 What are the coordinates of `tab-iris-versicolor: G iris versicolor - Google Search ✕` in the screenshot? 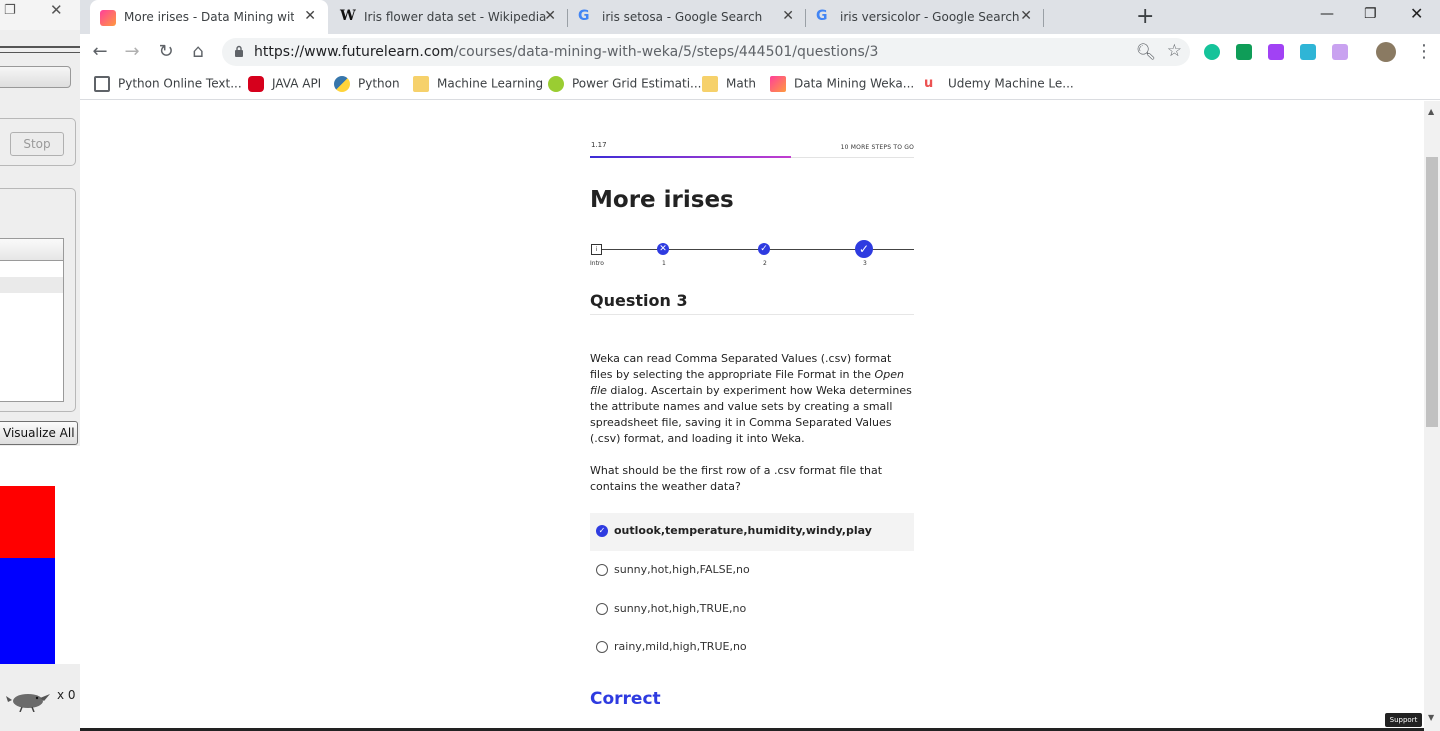 It's located at (925, 17).